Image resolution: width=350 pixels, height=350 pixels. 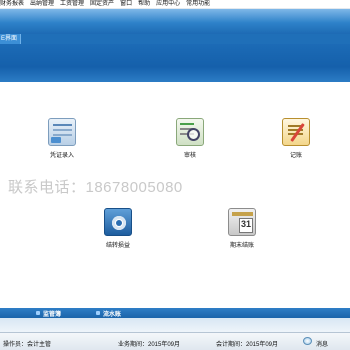 I want to click on menu-item-window: 窗口, so click(x=126, y=4).